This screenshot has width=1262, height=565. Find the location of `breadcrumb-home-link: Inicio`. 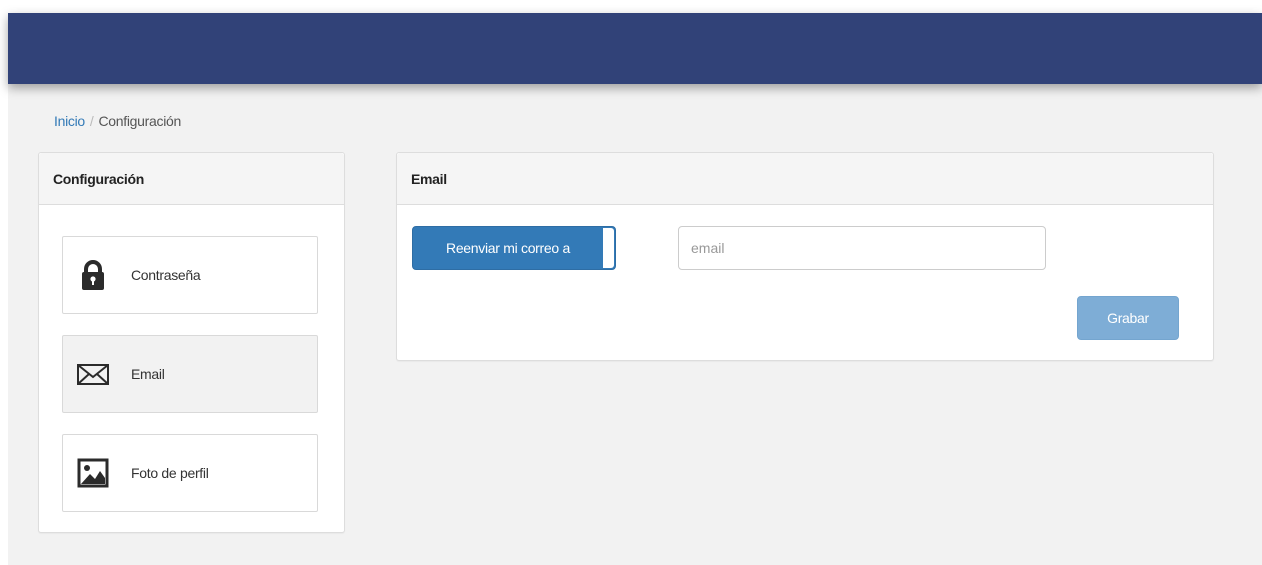

breadcrumb-home-link: Inicio is located at coordinates (69, 121).